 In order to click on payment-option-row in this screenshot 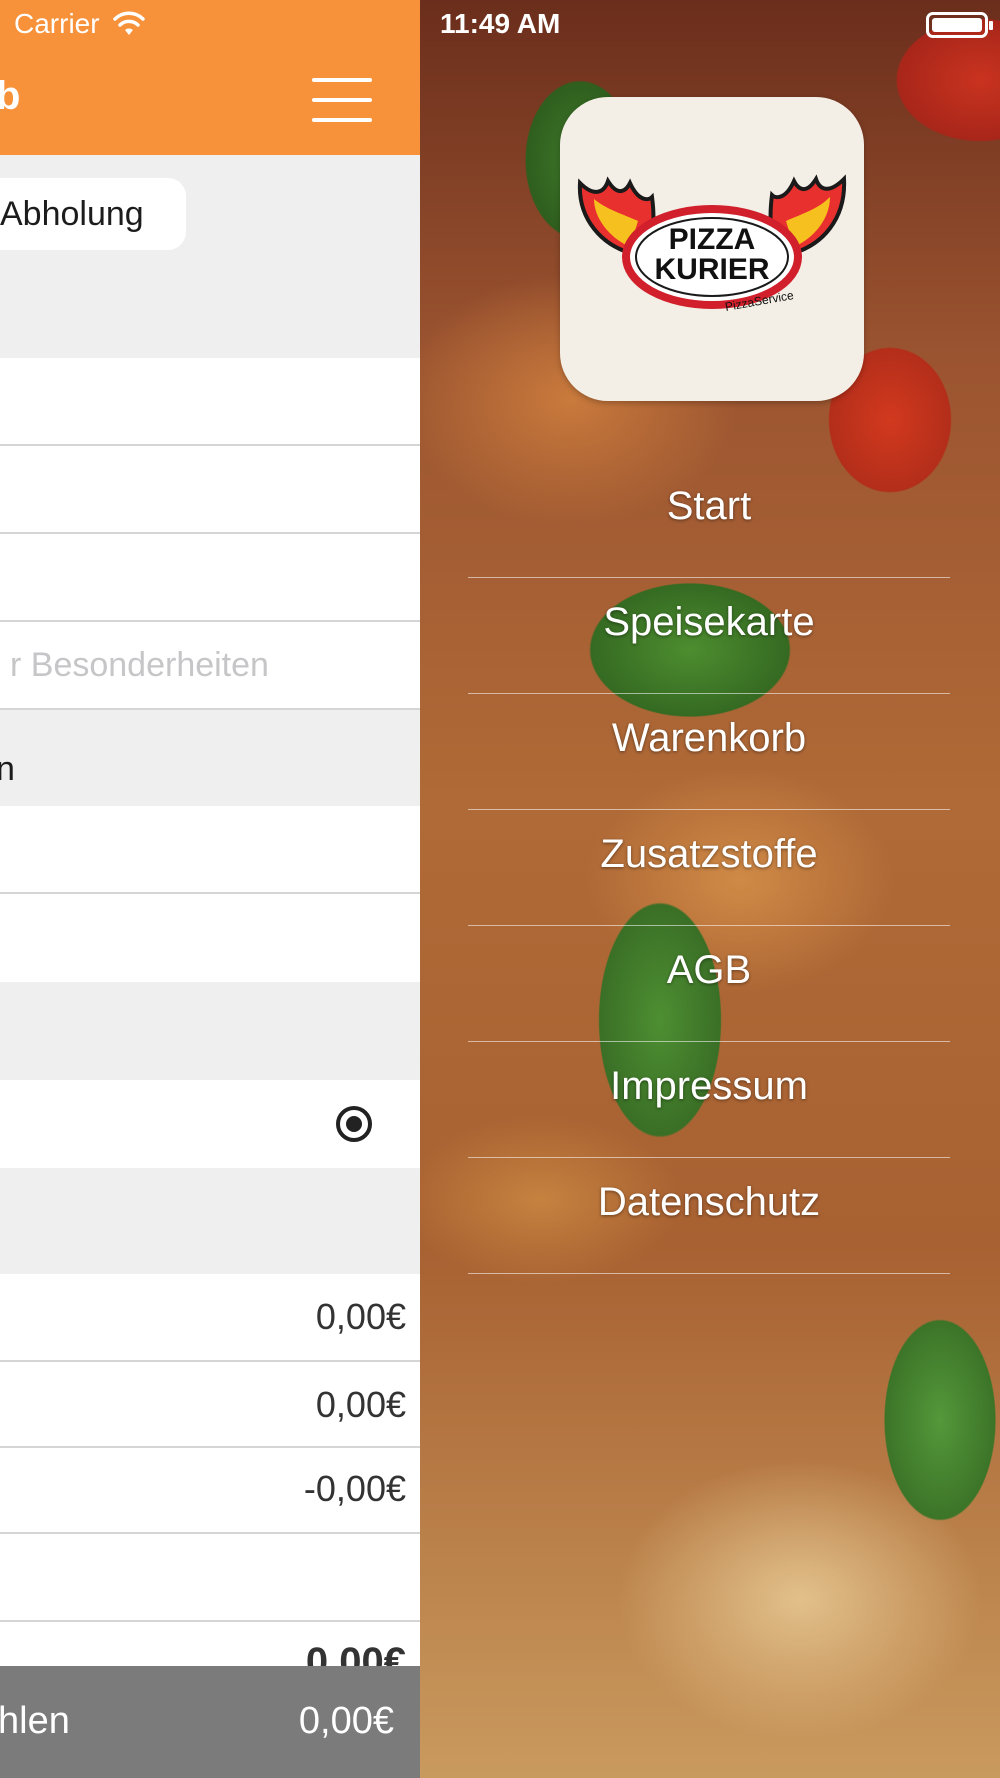, I will do `click(210, 1124)`.